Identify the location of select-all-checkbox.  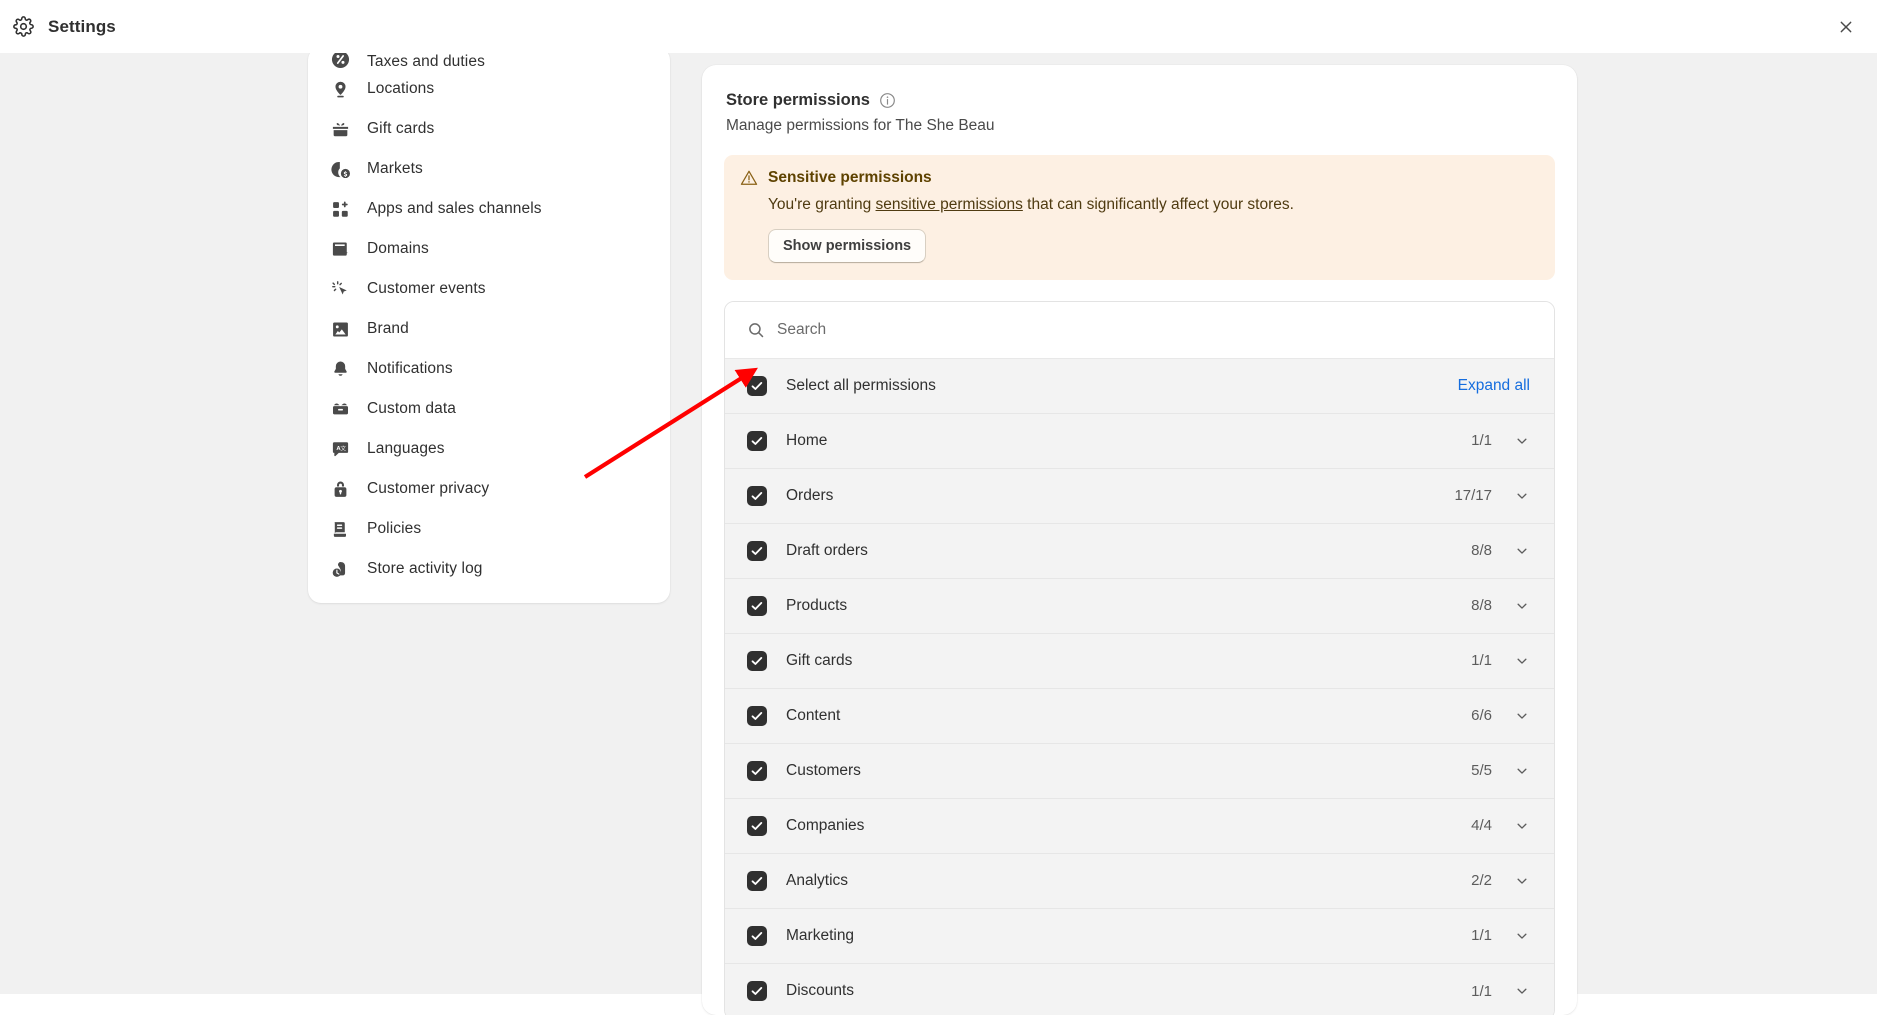
(757, 385).